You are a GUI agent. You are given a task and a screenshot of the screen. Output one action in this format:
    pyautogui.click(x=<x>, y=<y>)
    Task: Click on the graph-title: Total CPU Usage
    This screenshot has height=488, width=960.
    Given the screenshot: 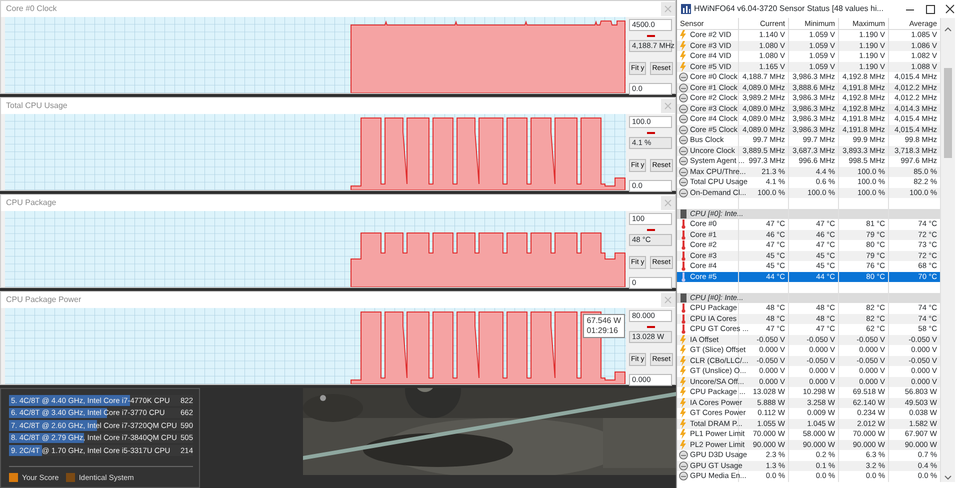 What is the action you would take?
    pyautogui.click(x=37, y=106)
    